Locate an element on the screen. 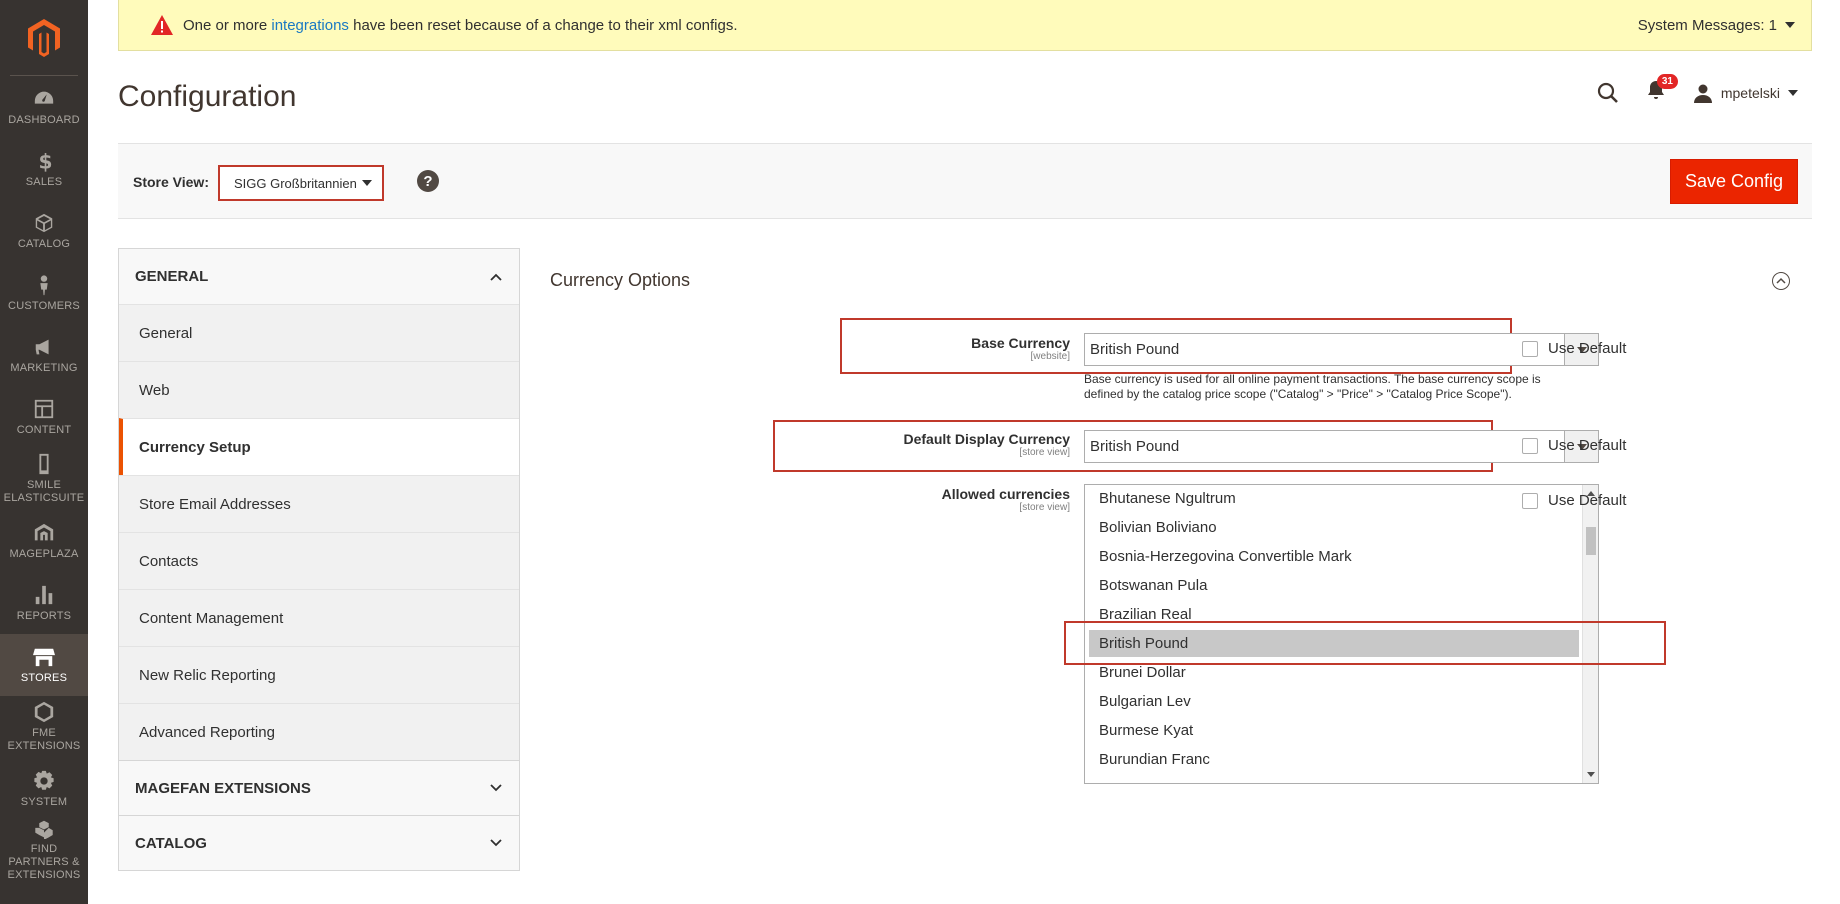  bar-chart-icon is located at coordinates (44, 594).